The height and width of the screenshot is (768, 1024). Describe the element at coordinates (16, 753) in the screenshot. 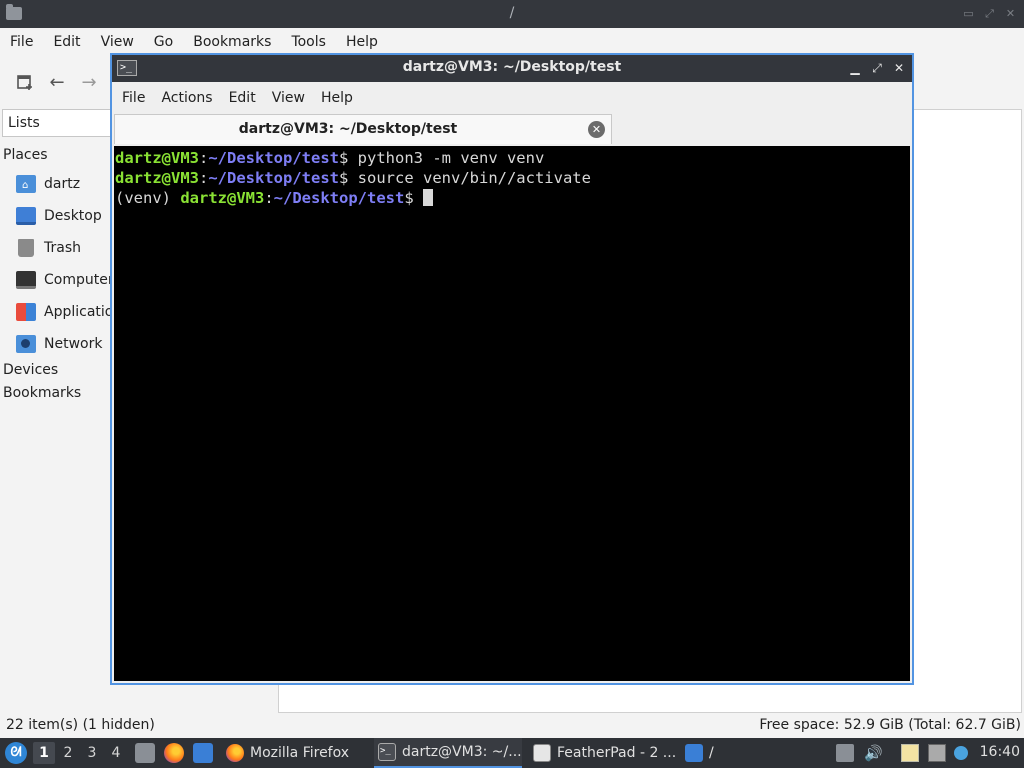

I see `start-menu-icon: ᘛ` at that location.